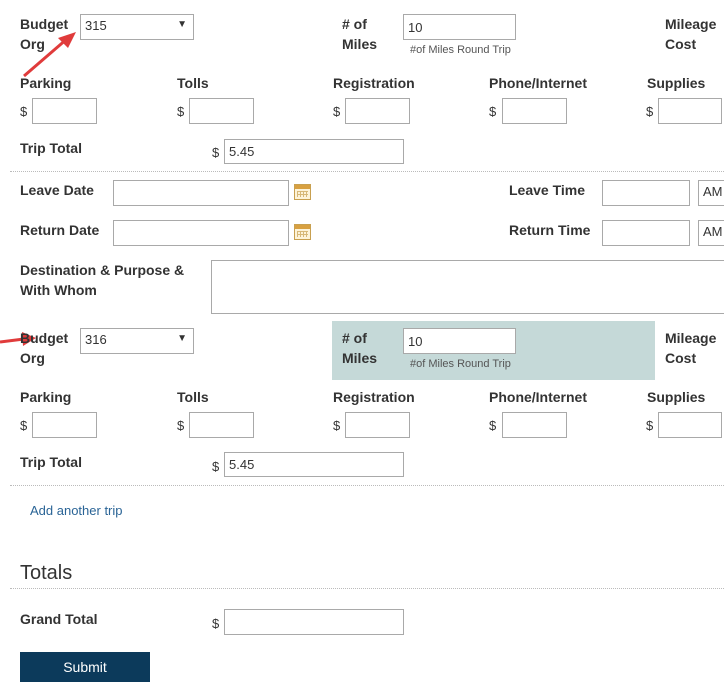 The image size is (724, 682). What do you see at coordinates (57, 190) in the screenshot?
I see `leave-date-label: Leave Date` at bounding box center [57, 190].